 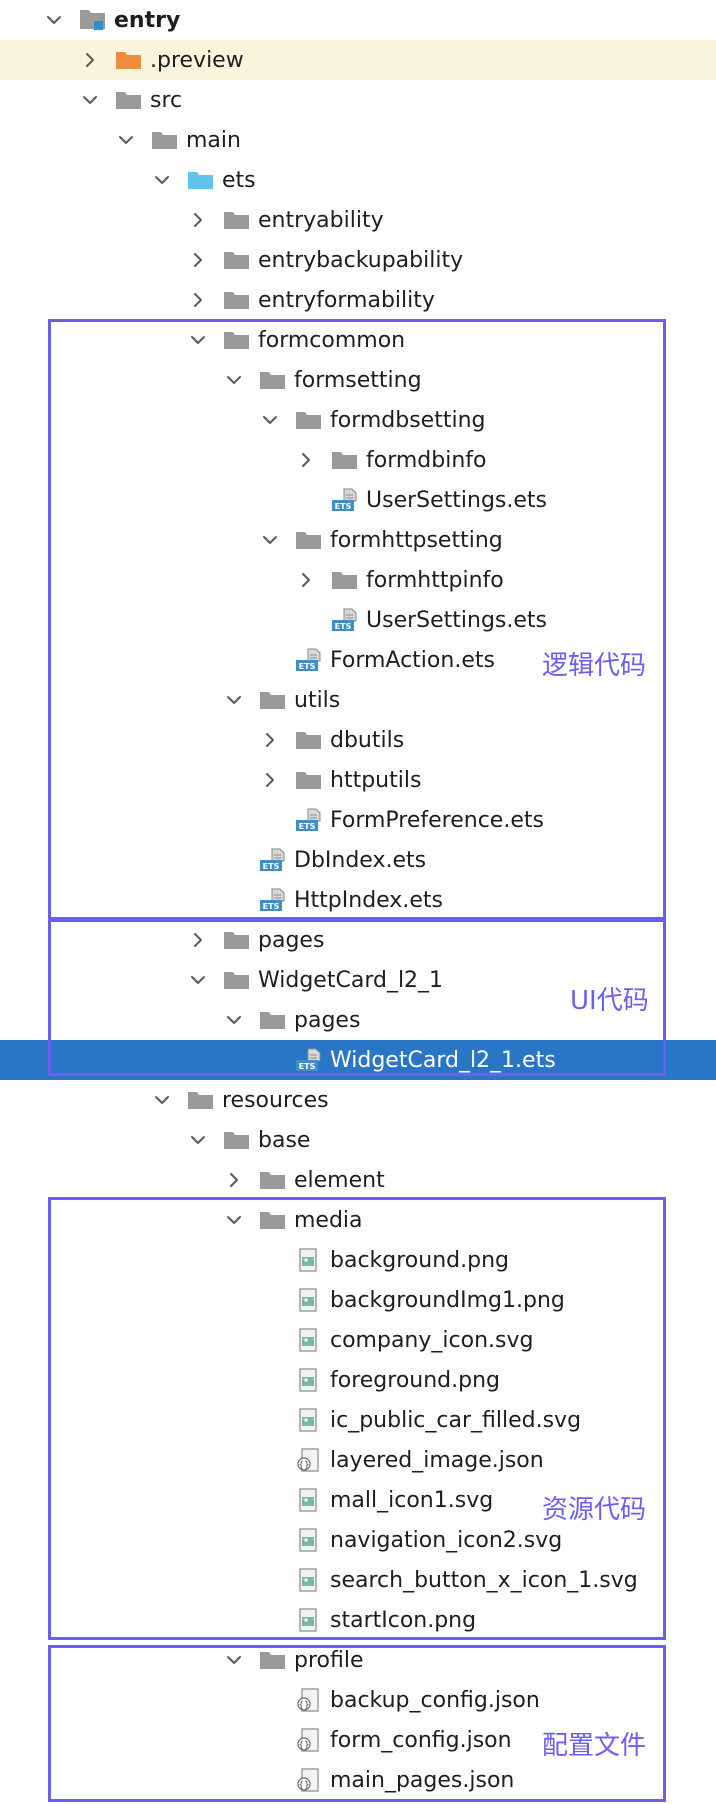 What do you see at coordinates (376, 780) in the screenshot?
I see `tree-item-label: httputils` at bounding box center [376, 780].